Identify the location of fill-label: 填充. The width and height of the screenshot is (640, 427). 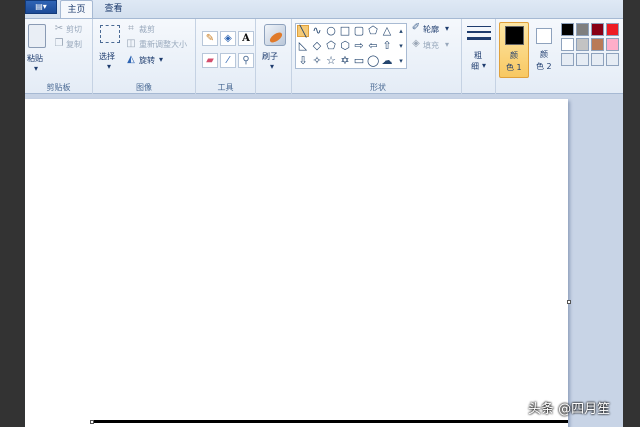
(431, 45).